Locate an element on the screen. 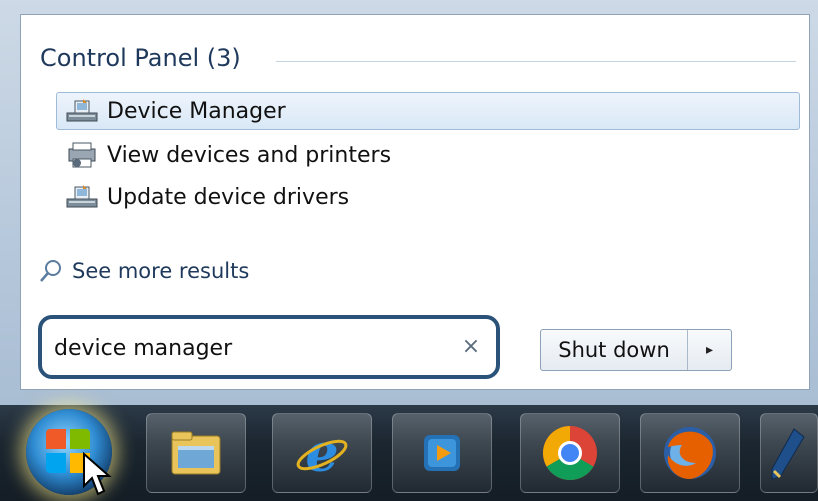 This screenshot has height=501, width=818. shutdown-options-arrow-icon: ▸ is located at coordinates (709, 350).